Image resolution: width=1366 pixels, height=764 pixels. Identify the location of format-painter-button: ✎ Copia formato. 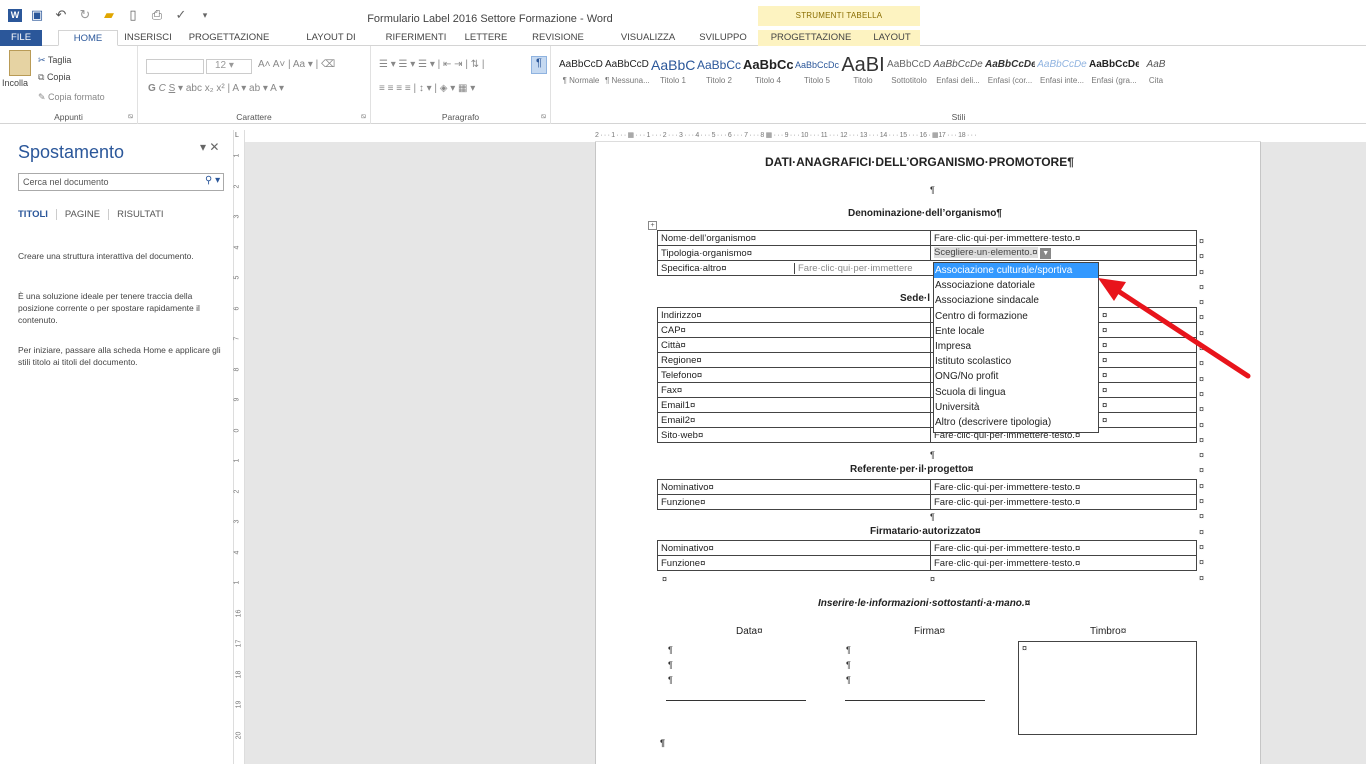
(71, 97).